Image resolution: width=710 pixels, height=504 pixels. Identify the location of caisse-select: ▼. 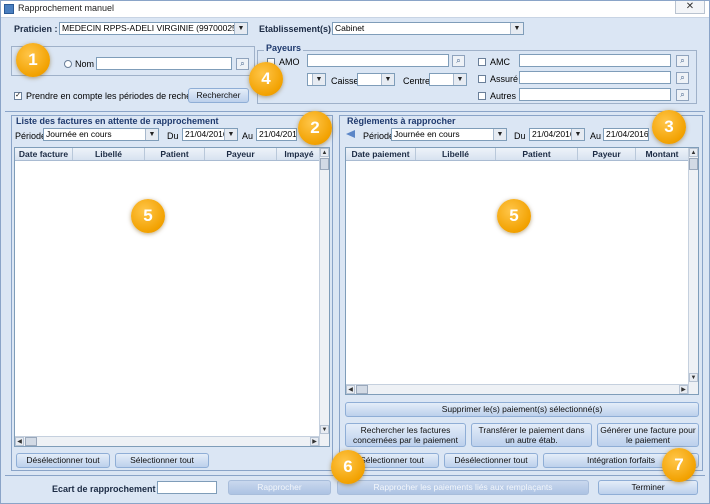
(376, 79).